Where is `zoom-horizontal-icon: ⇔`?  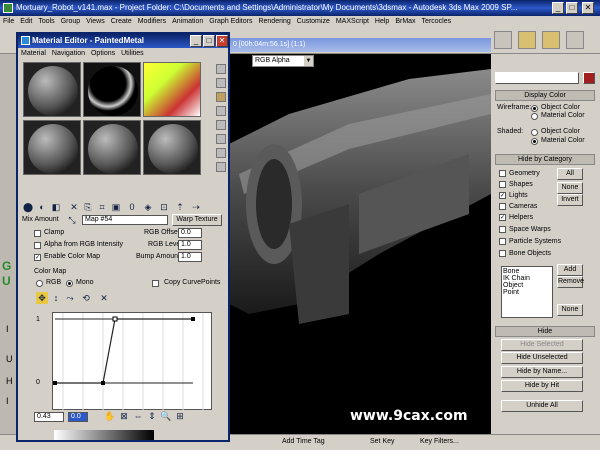
zoom-horizontal-icon: ⇔ is located at coordinates (138, 416).